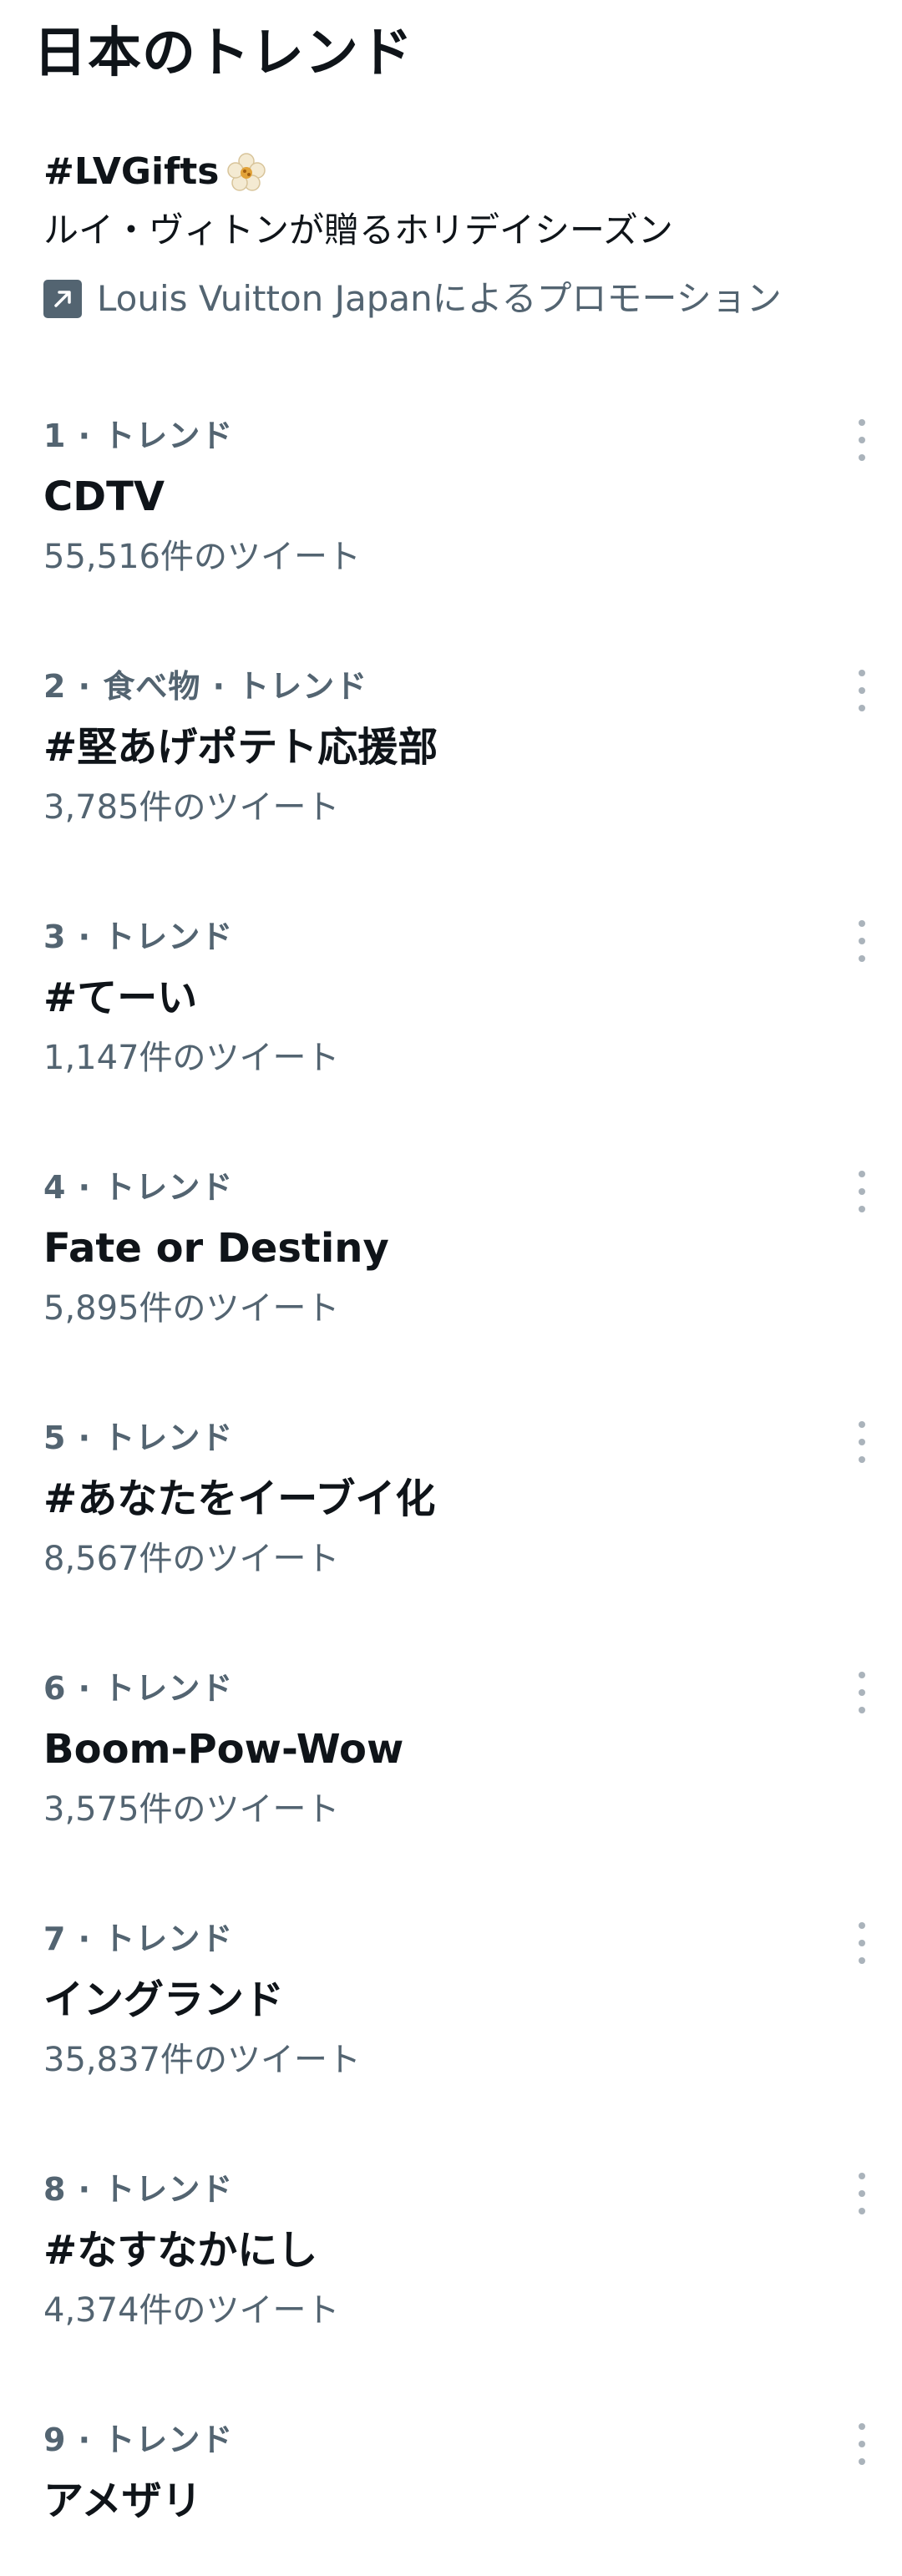  I want to click on trend-meta: 9 · トレンド, so click(138, 2440).